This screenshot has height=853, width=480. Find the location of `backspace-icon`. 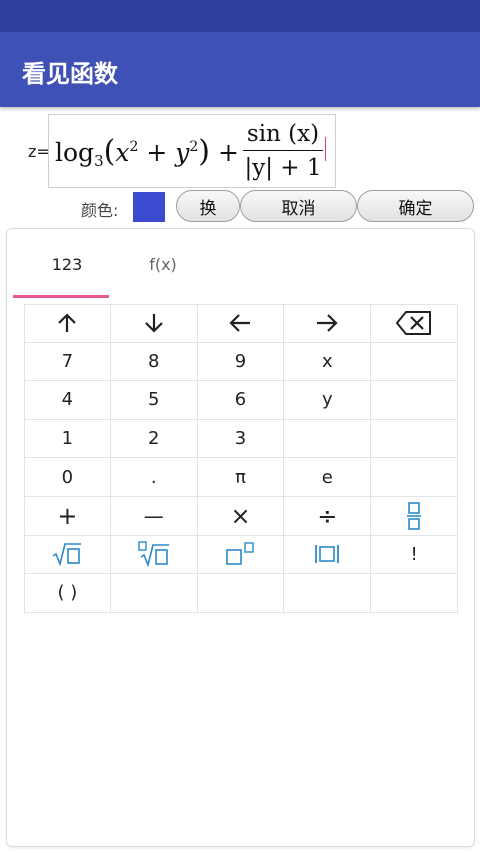

backspace-icon is located at coordinates (414, 323).